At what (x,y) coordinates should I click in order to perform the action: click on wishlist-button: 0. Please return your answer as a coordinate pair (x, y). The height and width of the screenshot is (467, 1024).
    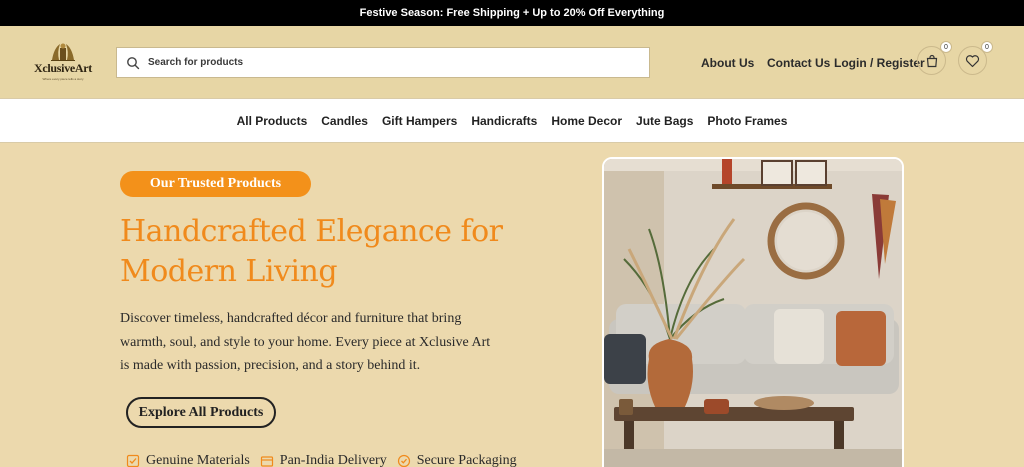
    Looking at the image, I should click on (975, 58).